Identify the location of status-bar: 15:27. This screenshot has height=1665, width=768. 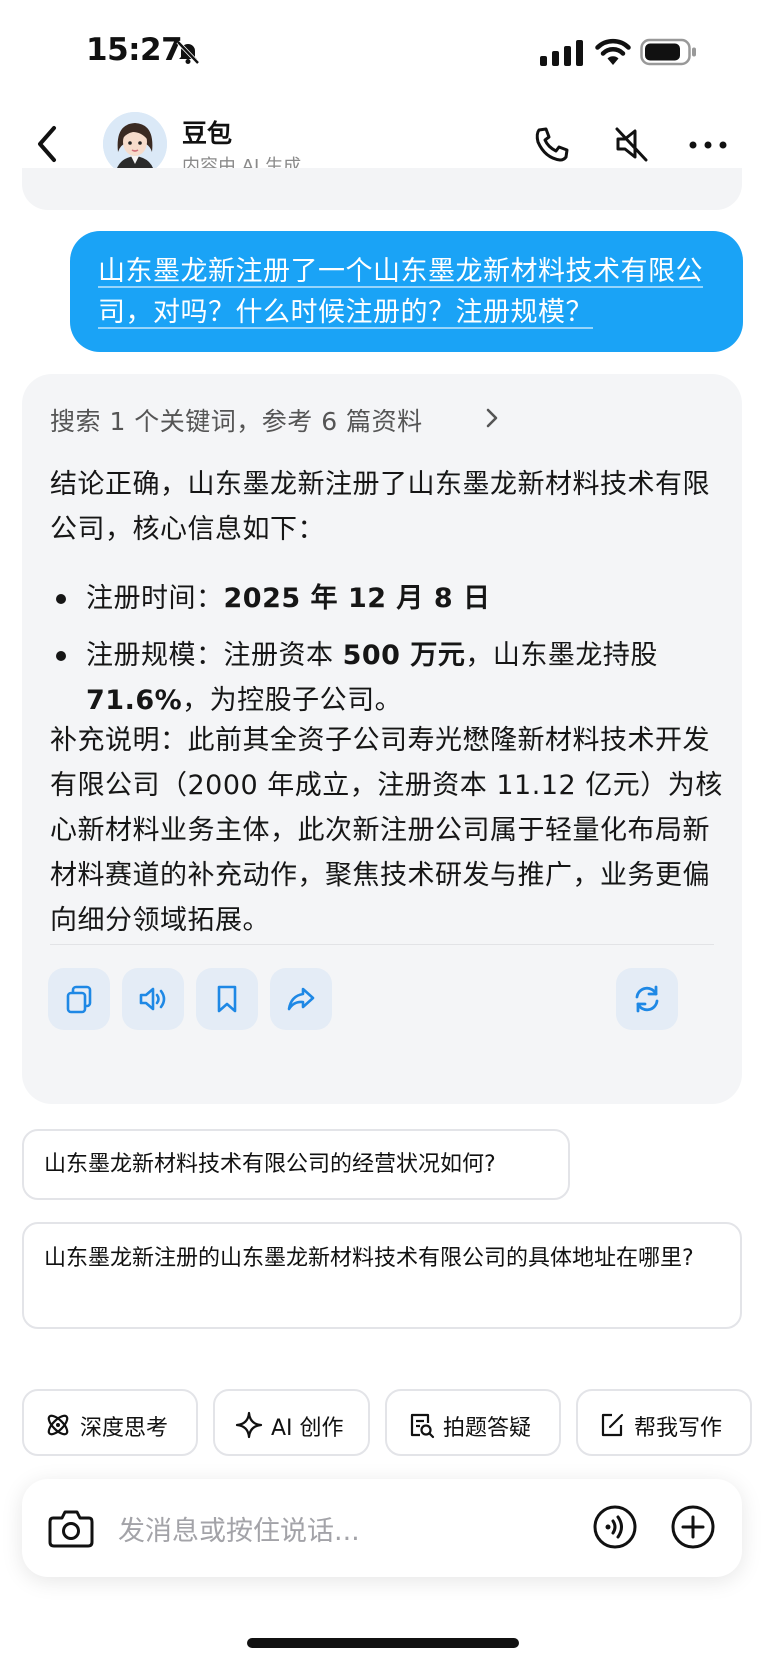
(384, 50).